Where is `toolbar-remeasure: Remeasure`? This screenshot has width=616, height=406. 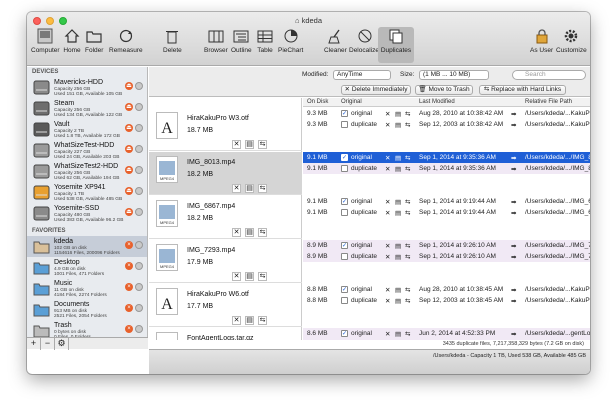 toolbar-remeasure: Remeasure is located at coordinates (126, 45).